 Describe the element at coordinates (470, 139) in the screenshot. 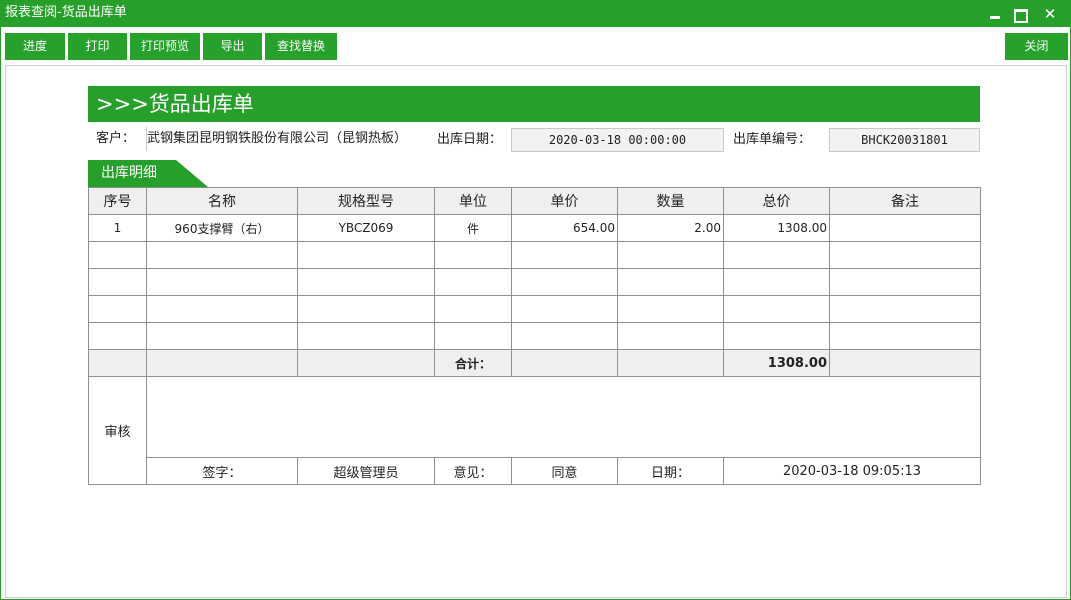

I see `date-label: 出库日期：` at that location.